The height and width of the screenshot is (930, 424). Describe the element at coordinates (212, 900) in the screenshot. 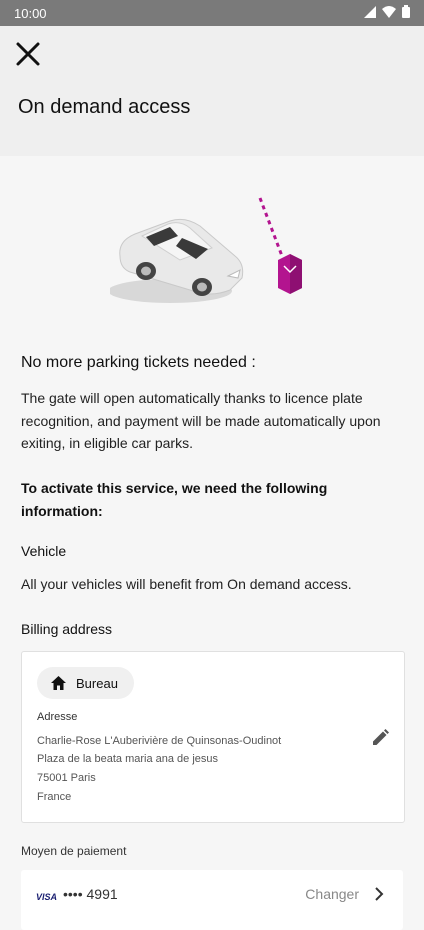

I see `payment-method-row: VISA •••• 4991 Changer` at that location.